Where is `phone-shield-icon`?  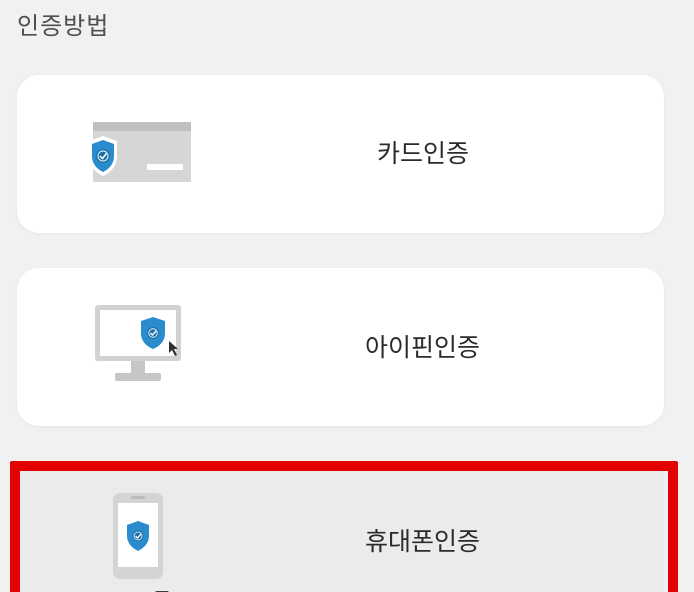 phone-shield-icon is located at coordinates (139, 541).